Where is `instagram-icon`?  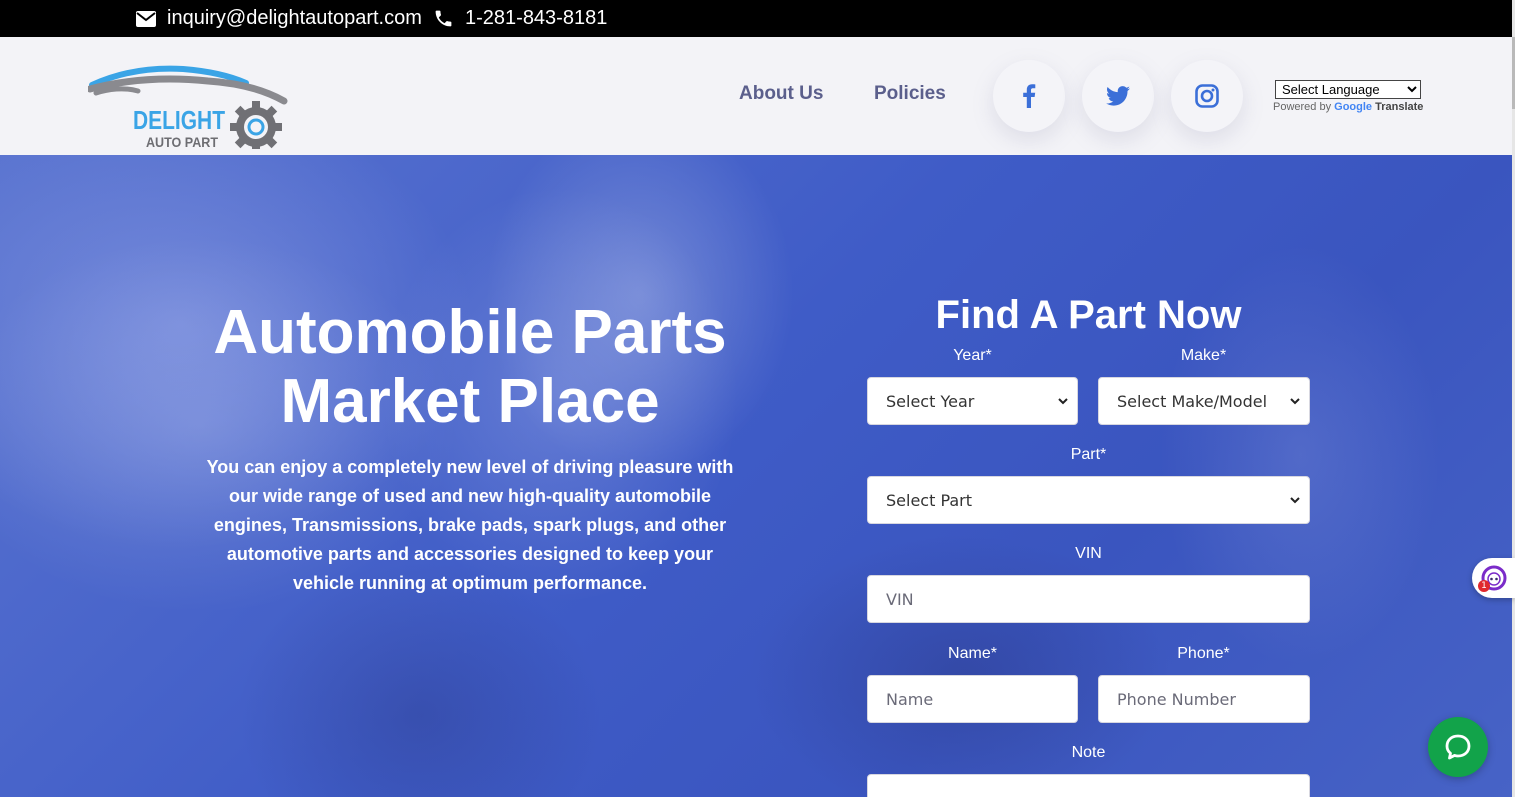 instagram-icon is located at coordinates (1207, 96).